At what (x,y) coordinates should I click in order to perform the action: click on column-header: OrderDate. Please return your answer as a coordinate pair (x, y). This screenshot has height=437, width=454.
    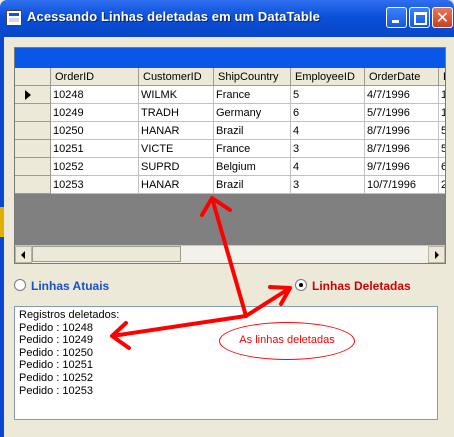
    Looking at the image, I should click on (402, 77).